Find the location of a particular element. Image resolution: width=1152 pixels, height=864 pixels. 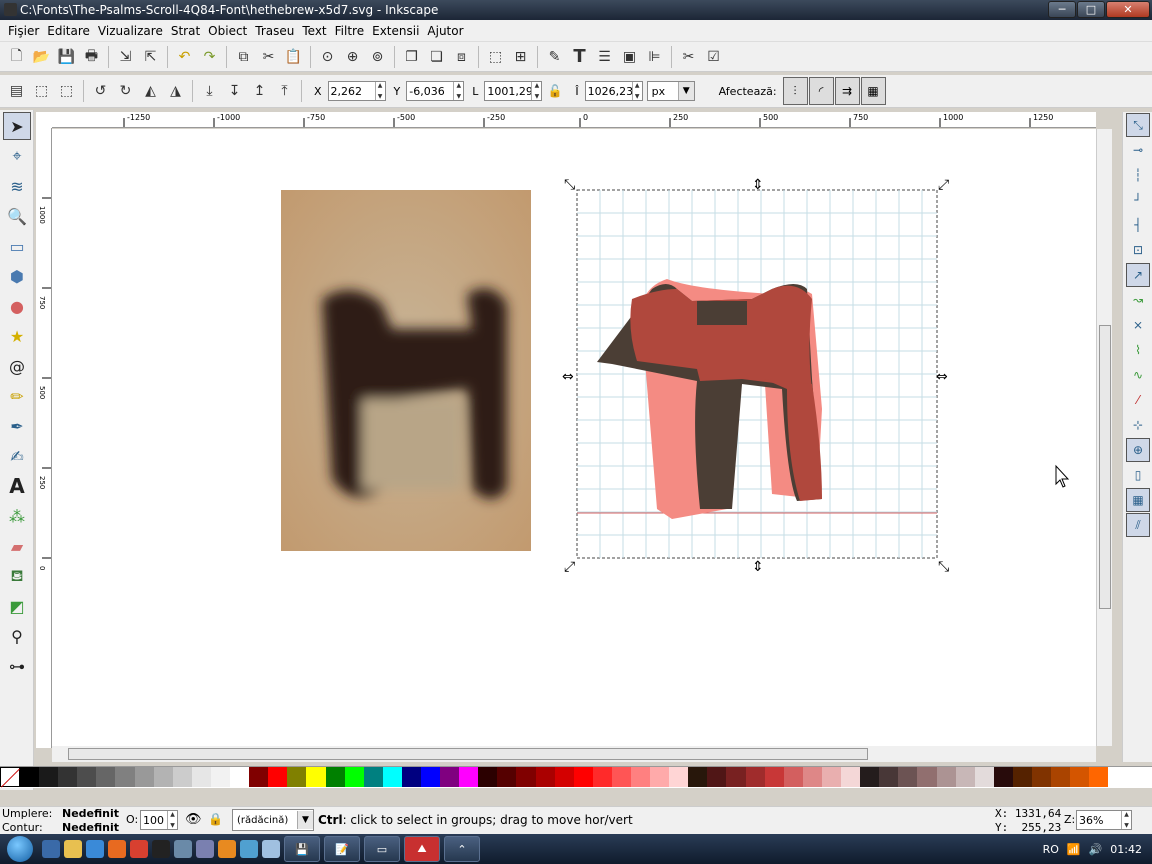

snap-bbox-icon: ⊸ is located at coordinates (1138, 150).